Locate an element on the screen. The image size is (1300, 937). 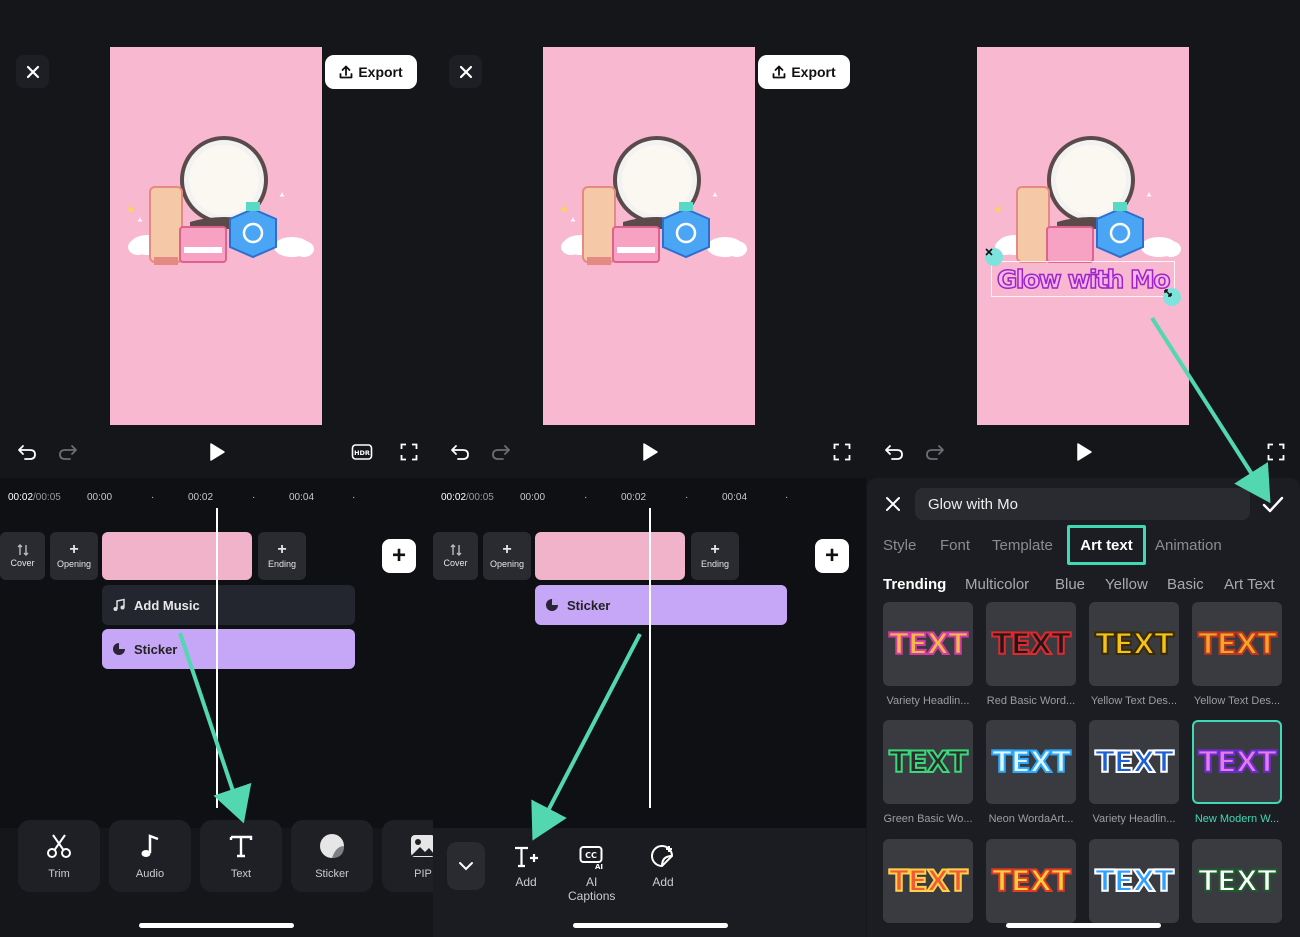
confirm-button is located at coordinates (1273, 505).